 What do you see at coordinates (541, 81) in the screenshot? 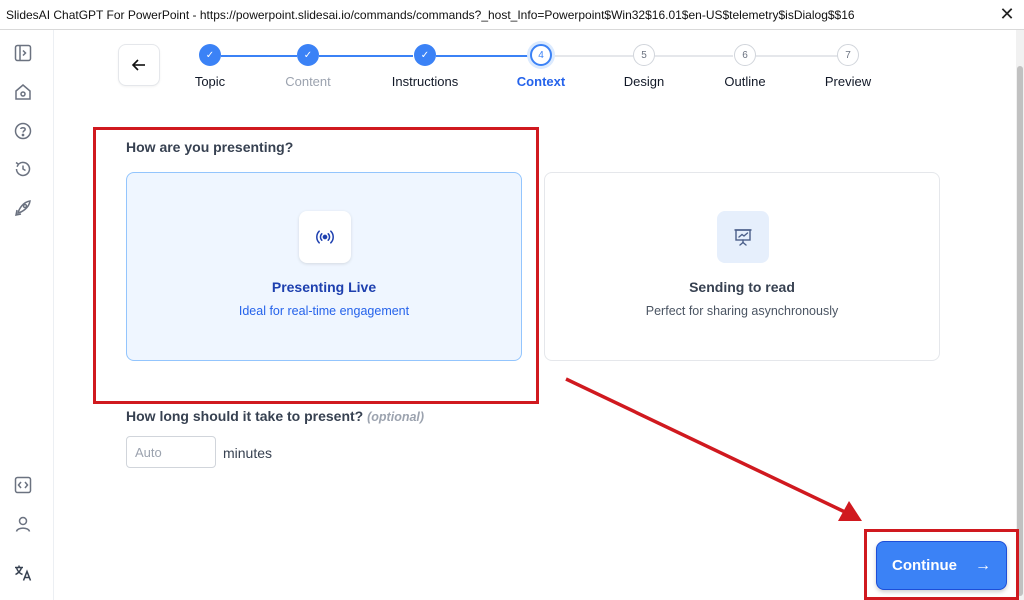
I see `step-label: Context` at bounding box center [541, 81].